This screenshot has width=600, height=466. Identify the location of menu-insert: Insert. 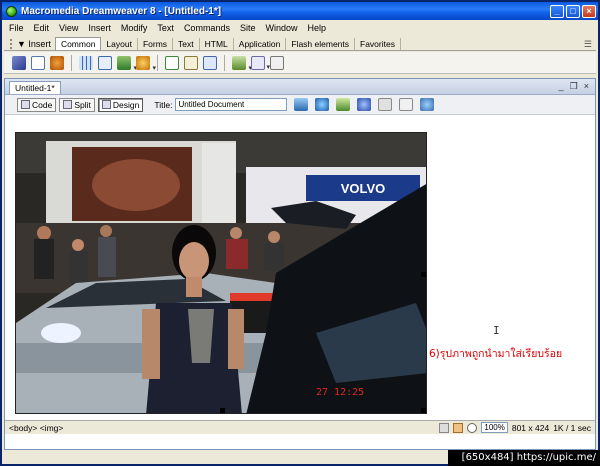
(99, 28).